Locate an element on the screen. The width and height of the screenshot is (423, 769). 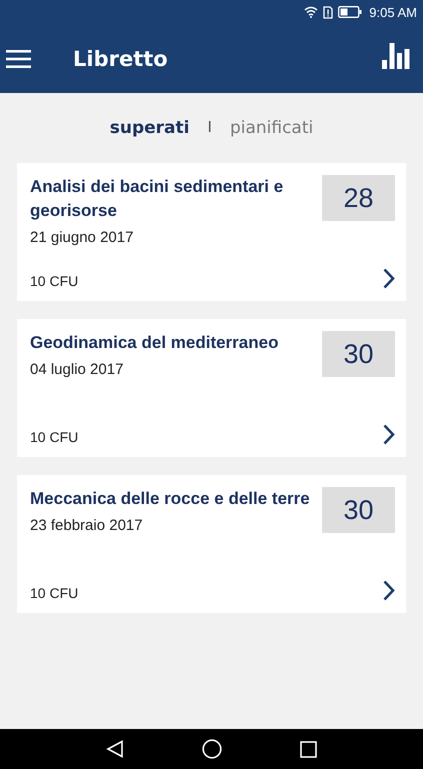
sim-card-icon is located at coordinates (328, 12).